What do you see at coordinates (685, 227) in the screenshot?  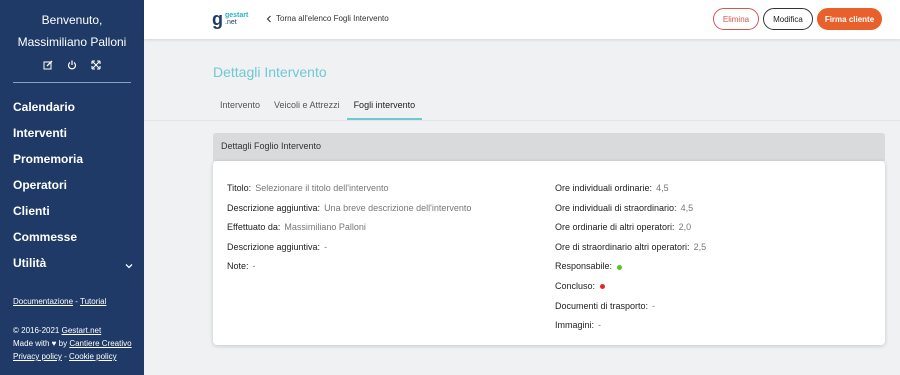 I see `field-value: 2,0` at bounding box center [685, 227].